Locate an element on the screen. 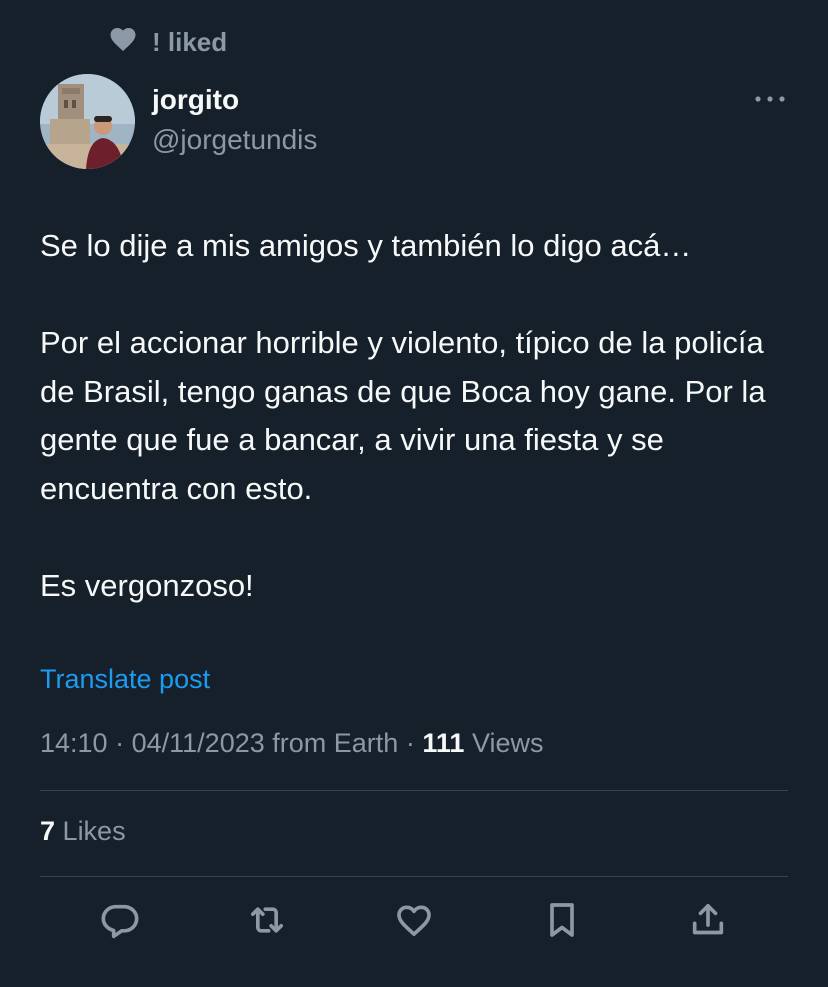 This screenshot has height=987, width=828. action-bar is located at coordinates (414, 922).